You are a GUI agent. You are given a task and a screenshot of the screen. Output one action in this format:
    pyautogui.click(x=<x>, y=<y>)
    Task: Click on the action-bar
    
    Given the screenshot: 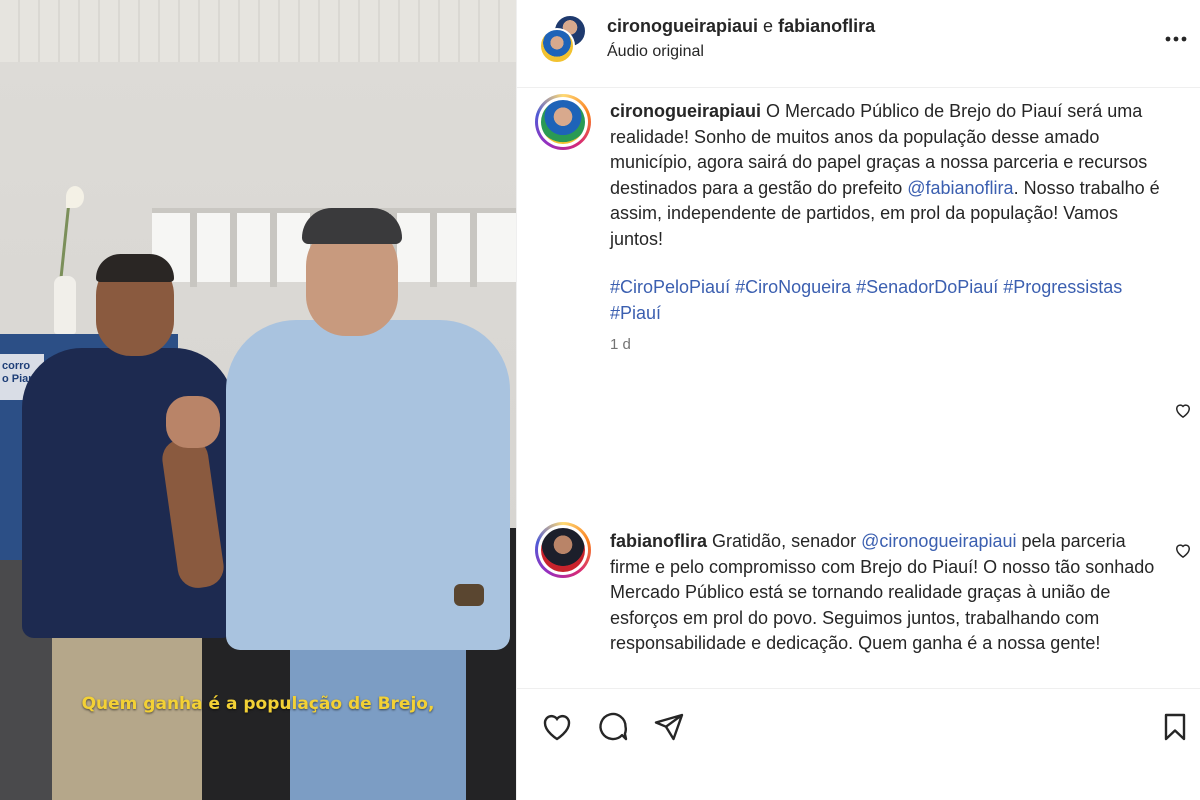 What is the action you would take?
    pyautogui.click(x=858, y=744)
    